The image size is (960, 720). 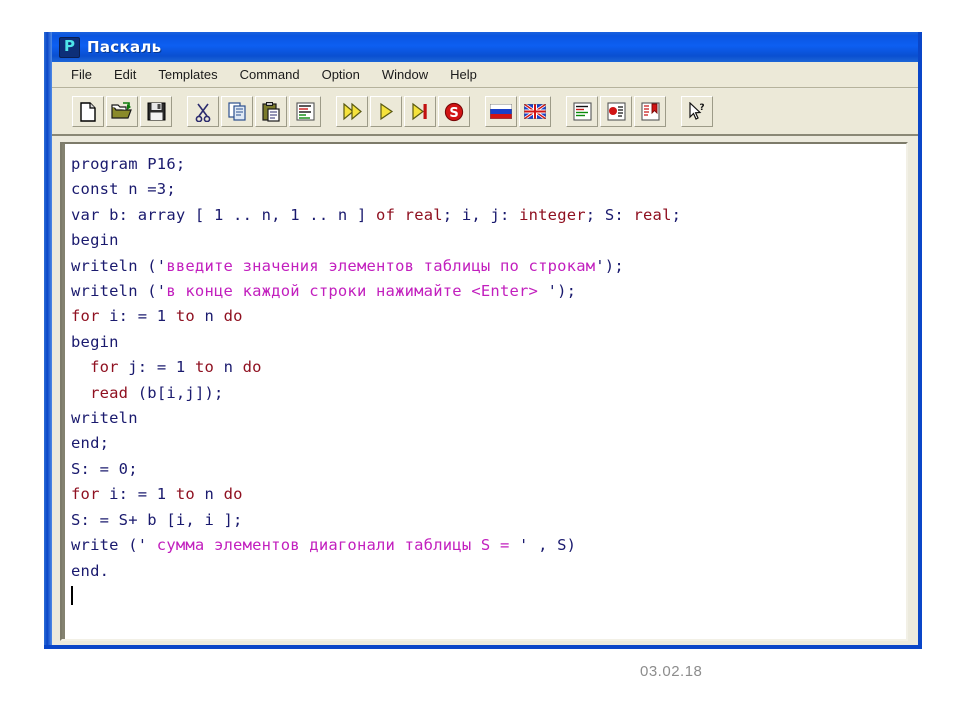 I want to click on save-button, so click(x=156, y=111).